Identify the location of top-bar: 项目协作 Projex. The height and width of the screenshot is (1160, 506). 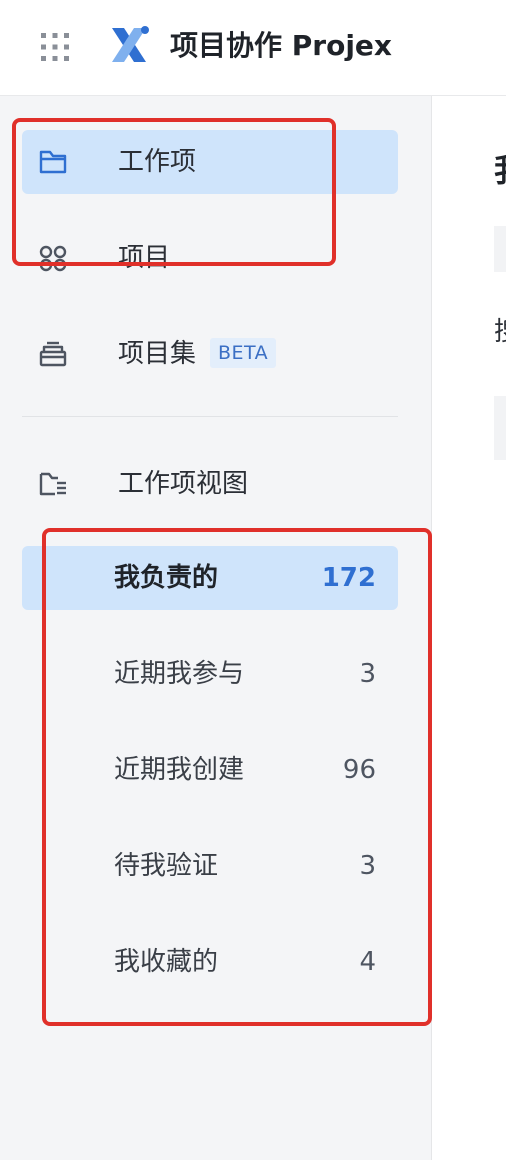
(253, 48).